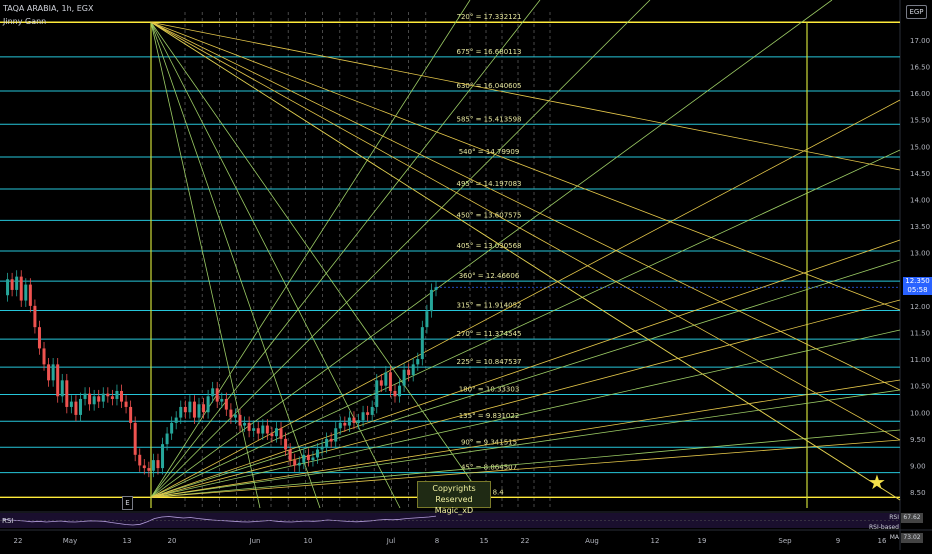 The height and width of the screenshot is (554, 932). Describe the element at coordinates (489, 416) in the screenshot. I see `gann-level-label: 135° = 9.831022` at that location.